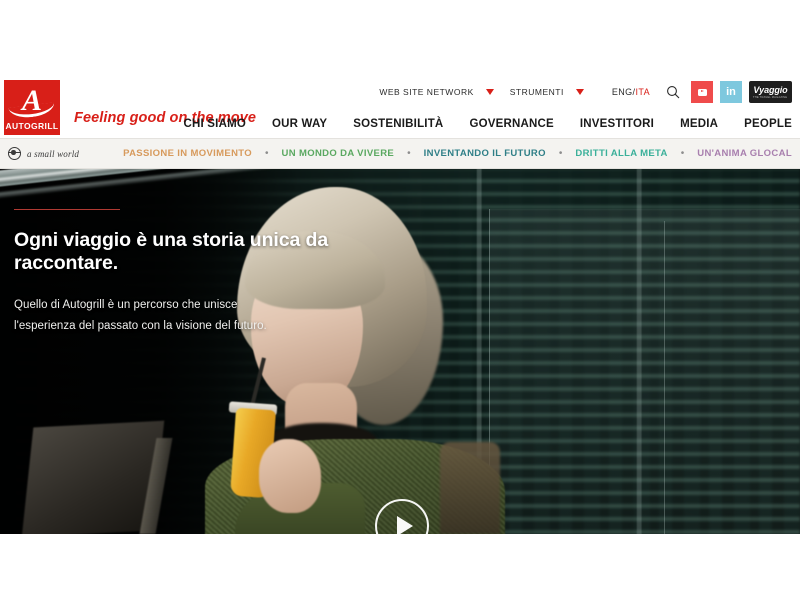 Image resolution: width=800 pixels, height=600 pixels. Describe the element at coordinates (215, 124) in the screenshot. I see `nav-item-chi-siamo: CHI SIAMO` at that location.